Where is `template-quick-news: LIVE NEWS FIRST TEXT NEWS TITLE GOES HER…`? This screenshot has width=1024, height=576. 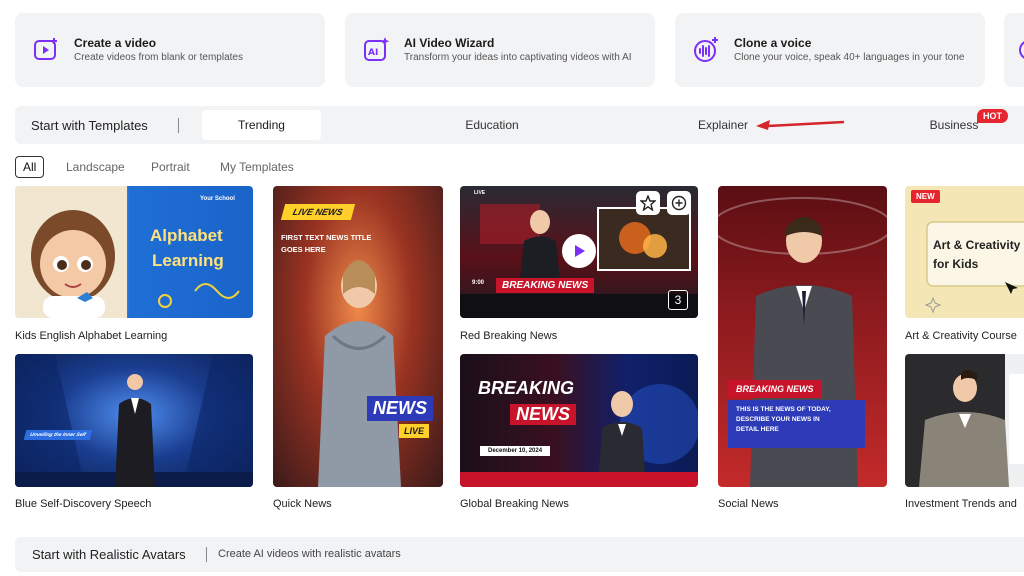
template-quick-news: LIVE NEWS FIRST TEXT NEWS TITLE GOES HER… is located at coordinates (358, 336).